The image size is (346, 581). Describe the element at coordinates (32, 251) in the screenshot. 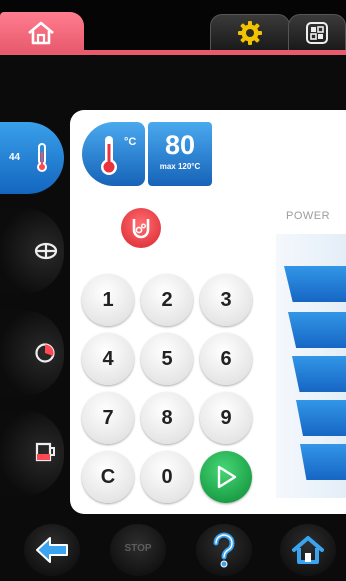

I see `rail-fan` at that location.